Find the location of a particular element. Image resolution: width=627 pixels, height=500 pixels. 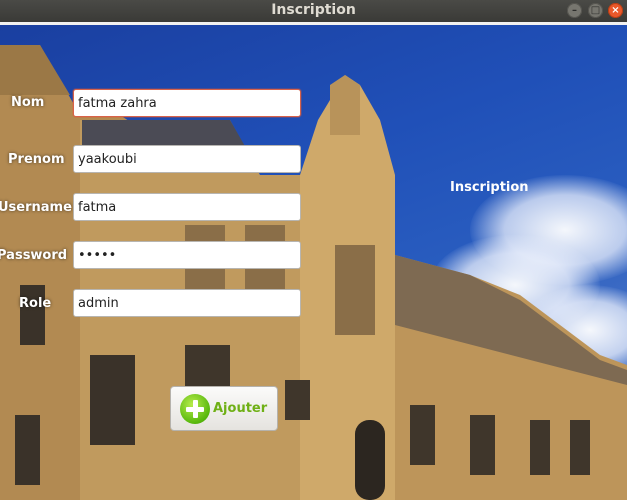

prenom-label: Prenom is located at coordinates (36, 159).